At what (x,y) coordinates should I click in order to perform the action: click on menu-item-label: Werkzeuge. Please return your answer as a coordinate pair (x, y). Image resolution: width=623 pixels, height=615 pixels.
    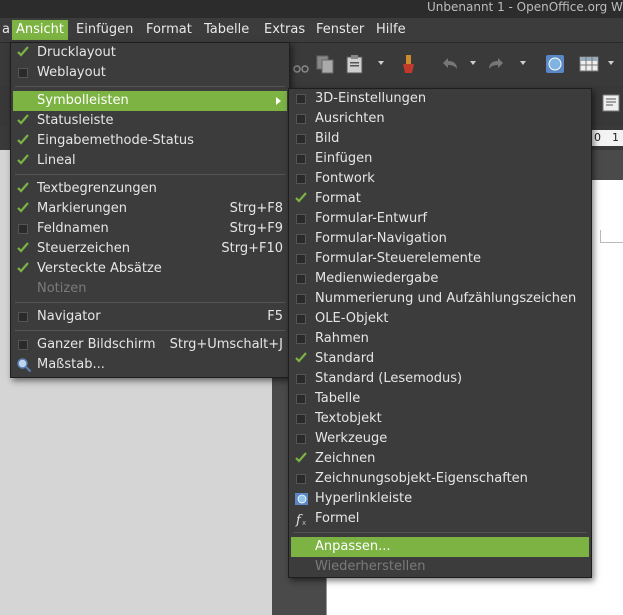
    Looking at the image, I should click on (351, 438).